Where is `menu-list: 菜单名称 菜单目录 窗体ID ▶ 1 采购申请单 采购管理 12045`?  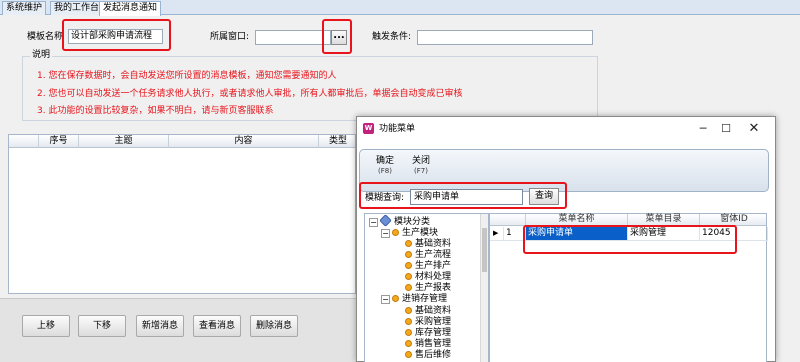 menu-list: 菜单名称 菜单目录 窗体ID ▶ 1 采购申请单 采购管理 12045 is located at coordinates (628, 287).